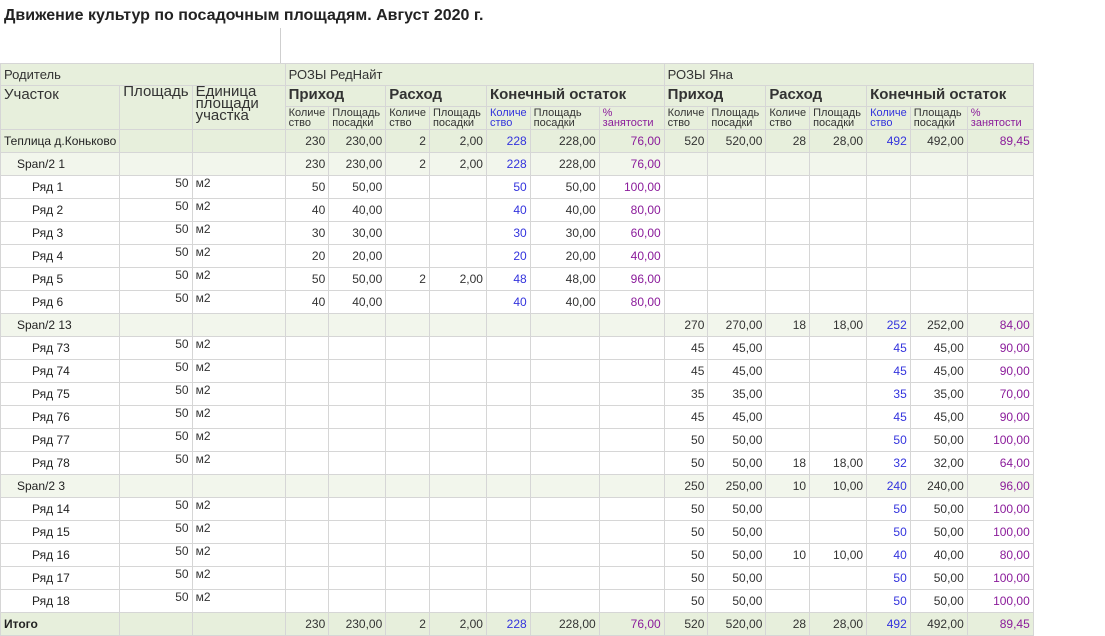  I want to click on qty-cell: 30, so click(508, 233).